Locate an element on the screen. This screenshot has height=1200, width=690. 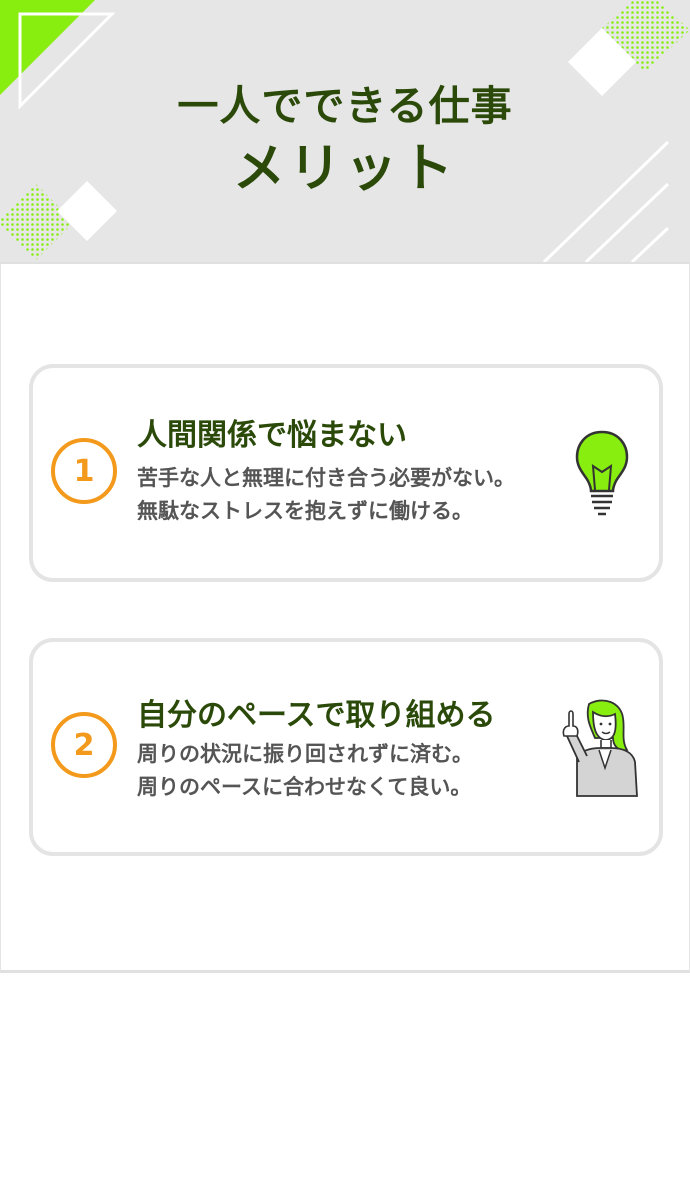
merit-desc-line1: 周りの状況に振り回されずに済む。 is located at coordinates (305, 754).